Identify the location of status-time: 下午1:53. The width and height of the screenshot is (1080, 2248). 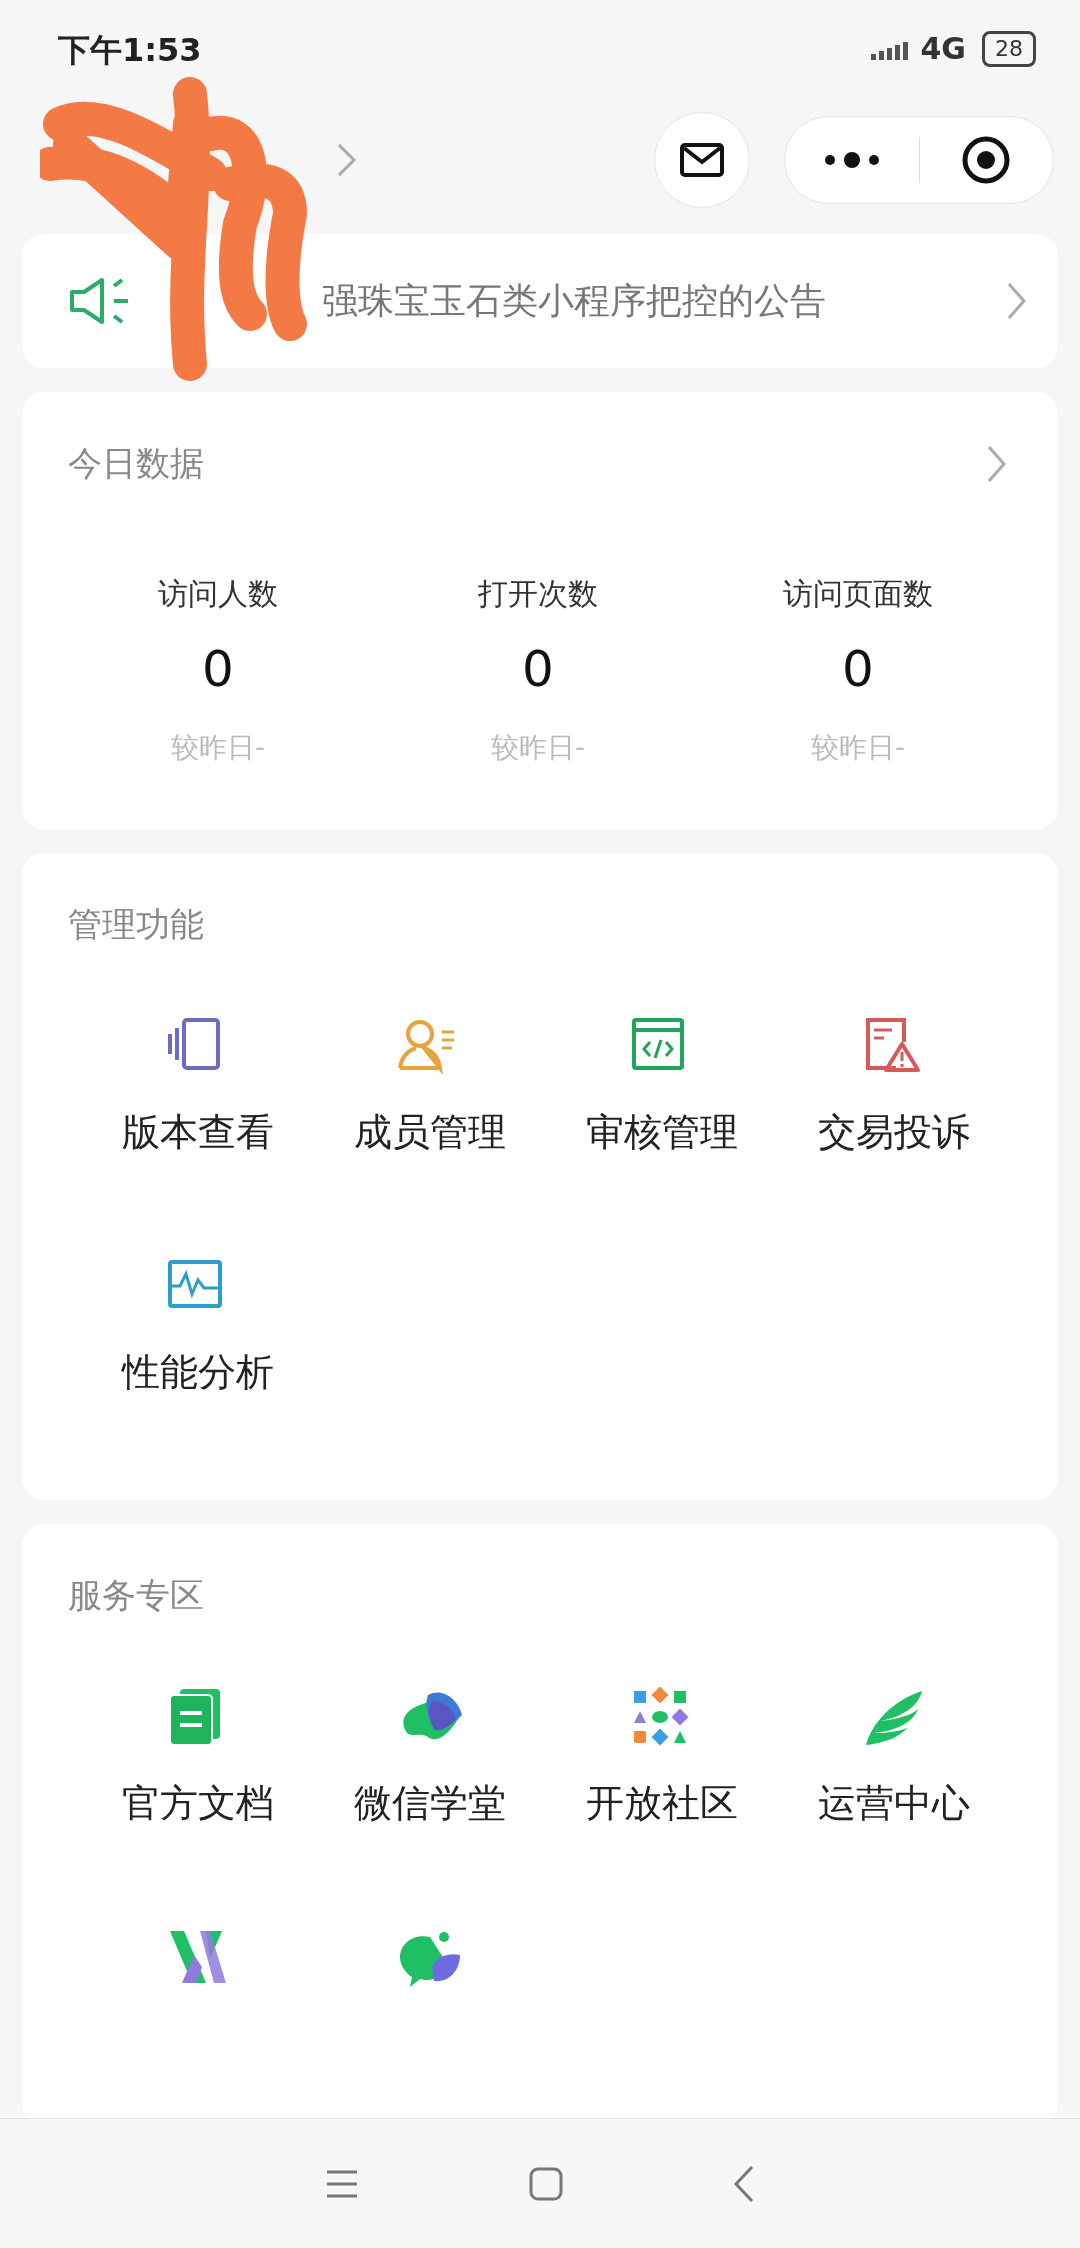
(130, 50).